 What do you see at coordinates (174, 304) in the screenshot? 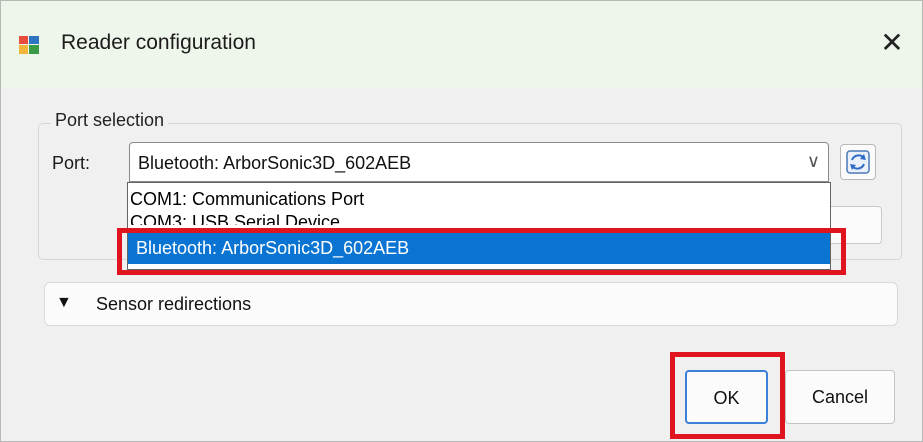
I see `sensor-redirections-label: Sensor redirections` at bounding box center [174, 304].